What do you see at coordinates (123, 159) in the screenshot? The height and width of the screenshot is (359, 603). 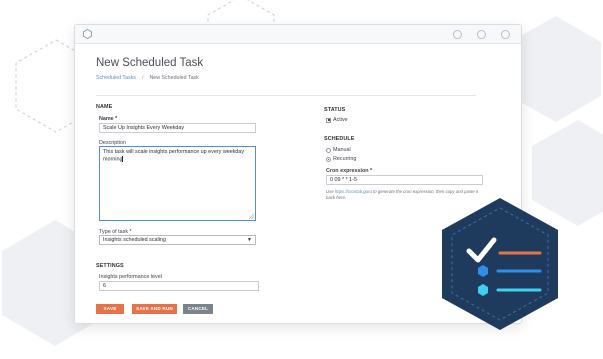 I see `text-caret` at bounding box center [123, 159].